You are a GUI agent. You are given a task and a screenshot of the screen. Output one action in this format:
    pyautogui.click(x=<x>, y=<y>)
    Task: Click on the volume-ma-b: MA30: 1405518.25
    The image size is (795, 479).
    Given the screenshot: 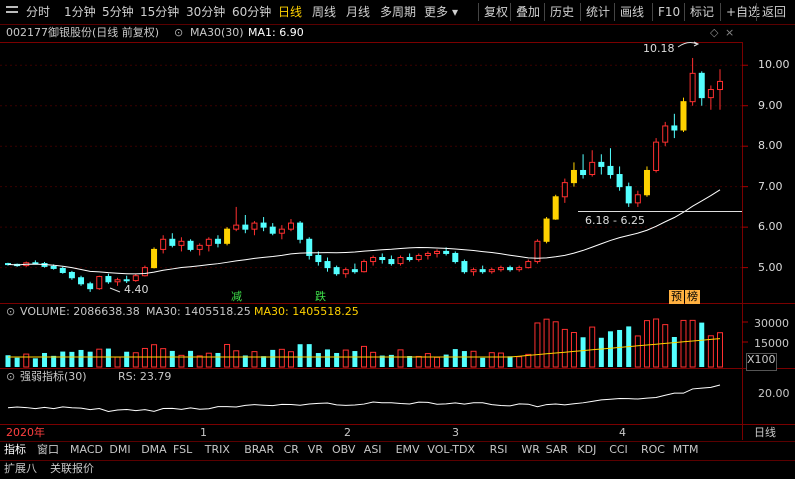 What is the action you would take?
    pyautogui.click(x=306, y=311)
    